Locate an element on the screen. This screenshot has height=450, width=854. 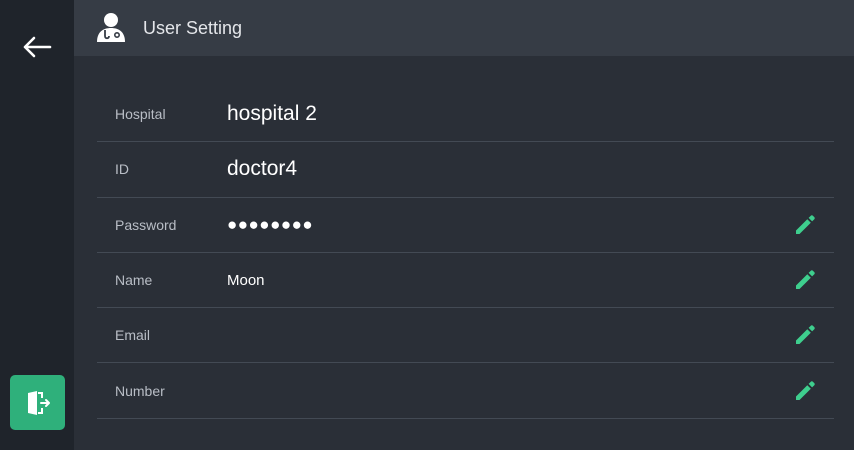
back-button is located at coordinates (37, 47).